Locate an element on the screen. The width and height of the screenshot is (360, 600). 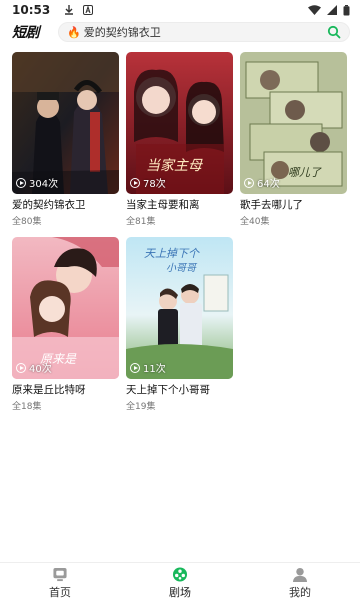
drama-card: 当家主母 78次 当家主母要和离 全81集 is located at coordinates (179, 139).